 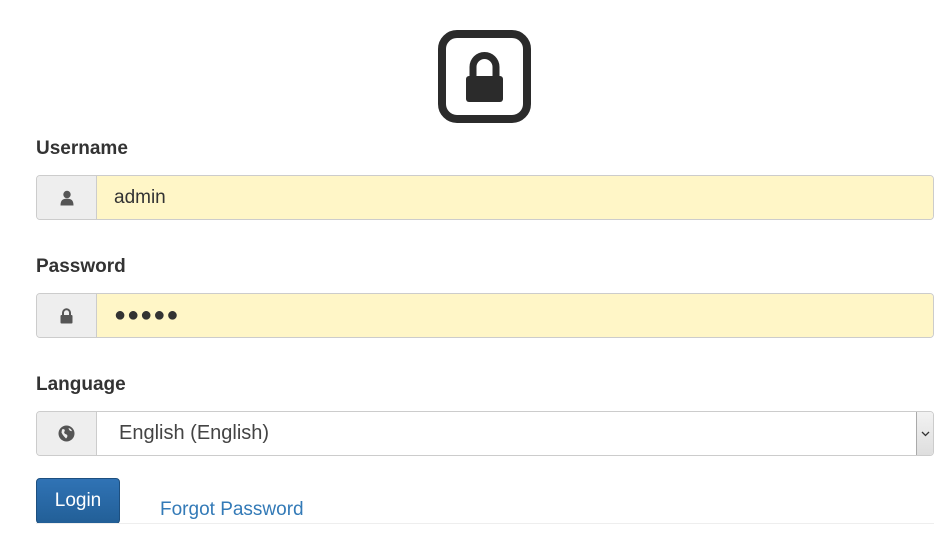 I want to click on language-select-value: English (English), so click(x=194, y=433).